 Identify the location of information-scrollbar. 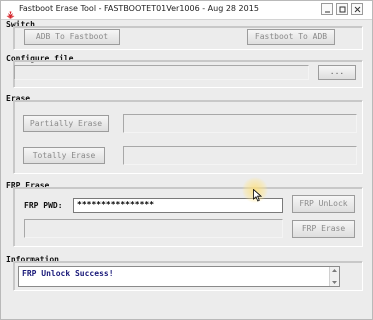
(334, 276).